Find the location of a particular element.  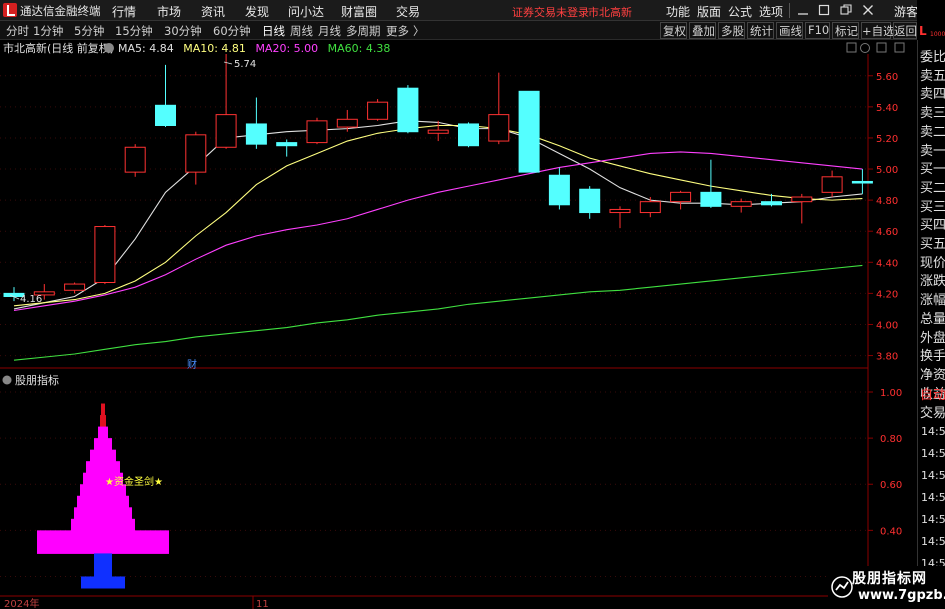

chart-corner-icons is located at coordinates (875, 47).